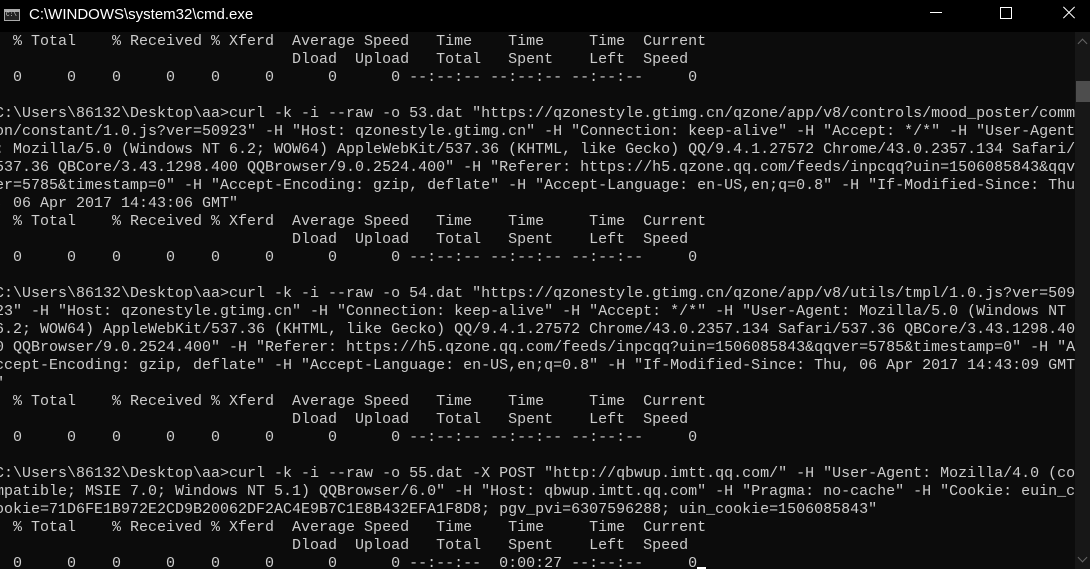 This screenshot has width=1090, height=569. What do you see at coordinates (537, 384) in the screenshot?
I see `console-line: "` at bounding box center [537, 384].